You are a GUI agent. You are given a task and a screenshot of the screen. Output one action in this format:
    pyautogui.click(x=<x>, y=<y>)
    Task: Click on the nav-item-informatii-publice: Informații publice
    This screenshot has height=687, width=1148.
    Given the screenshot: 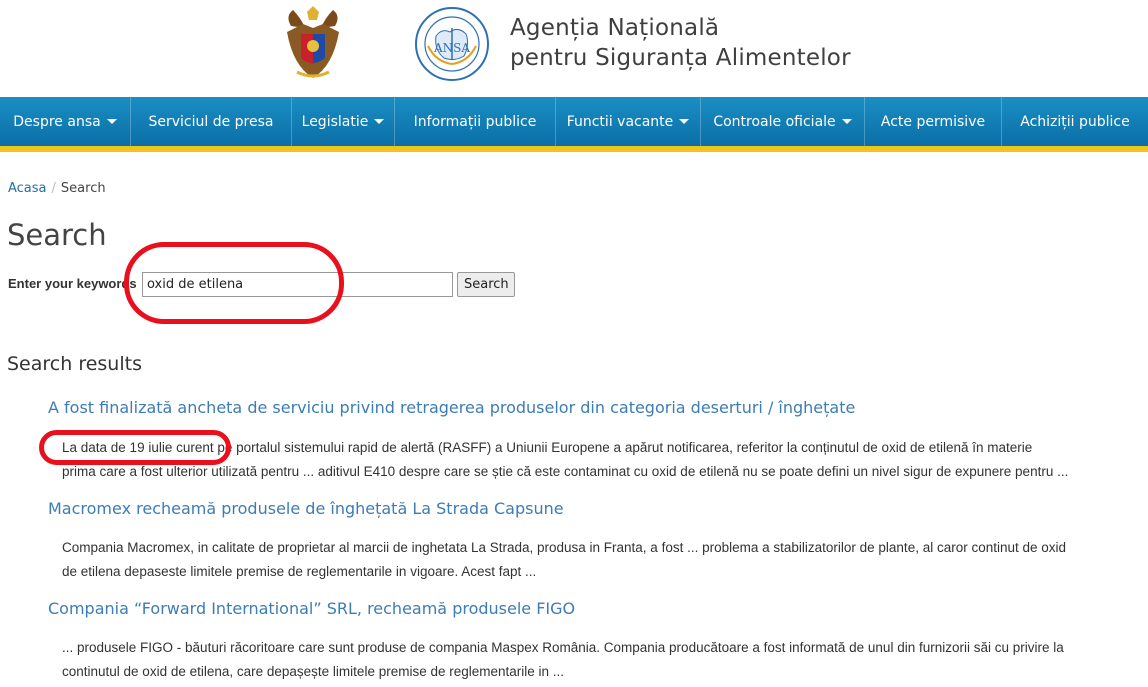 What is the action you would take?
    pyautogui.click(x=475, y=121)
    